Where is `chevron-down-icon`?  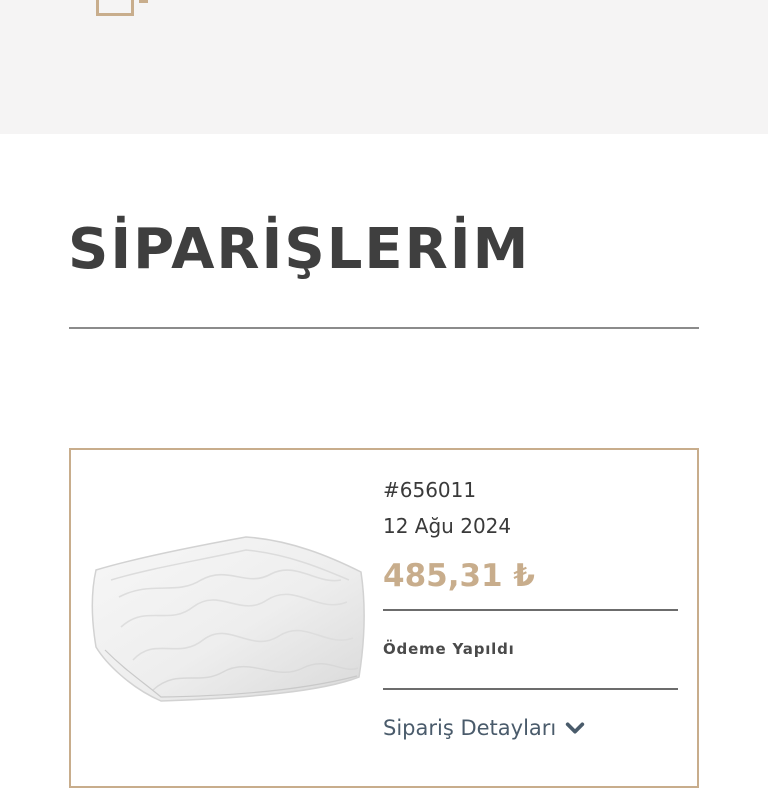
chevron-down-icon is located at coordinates (575, 728).